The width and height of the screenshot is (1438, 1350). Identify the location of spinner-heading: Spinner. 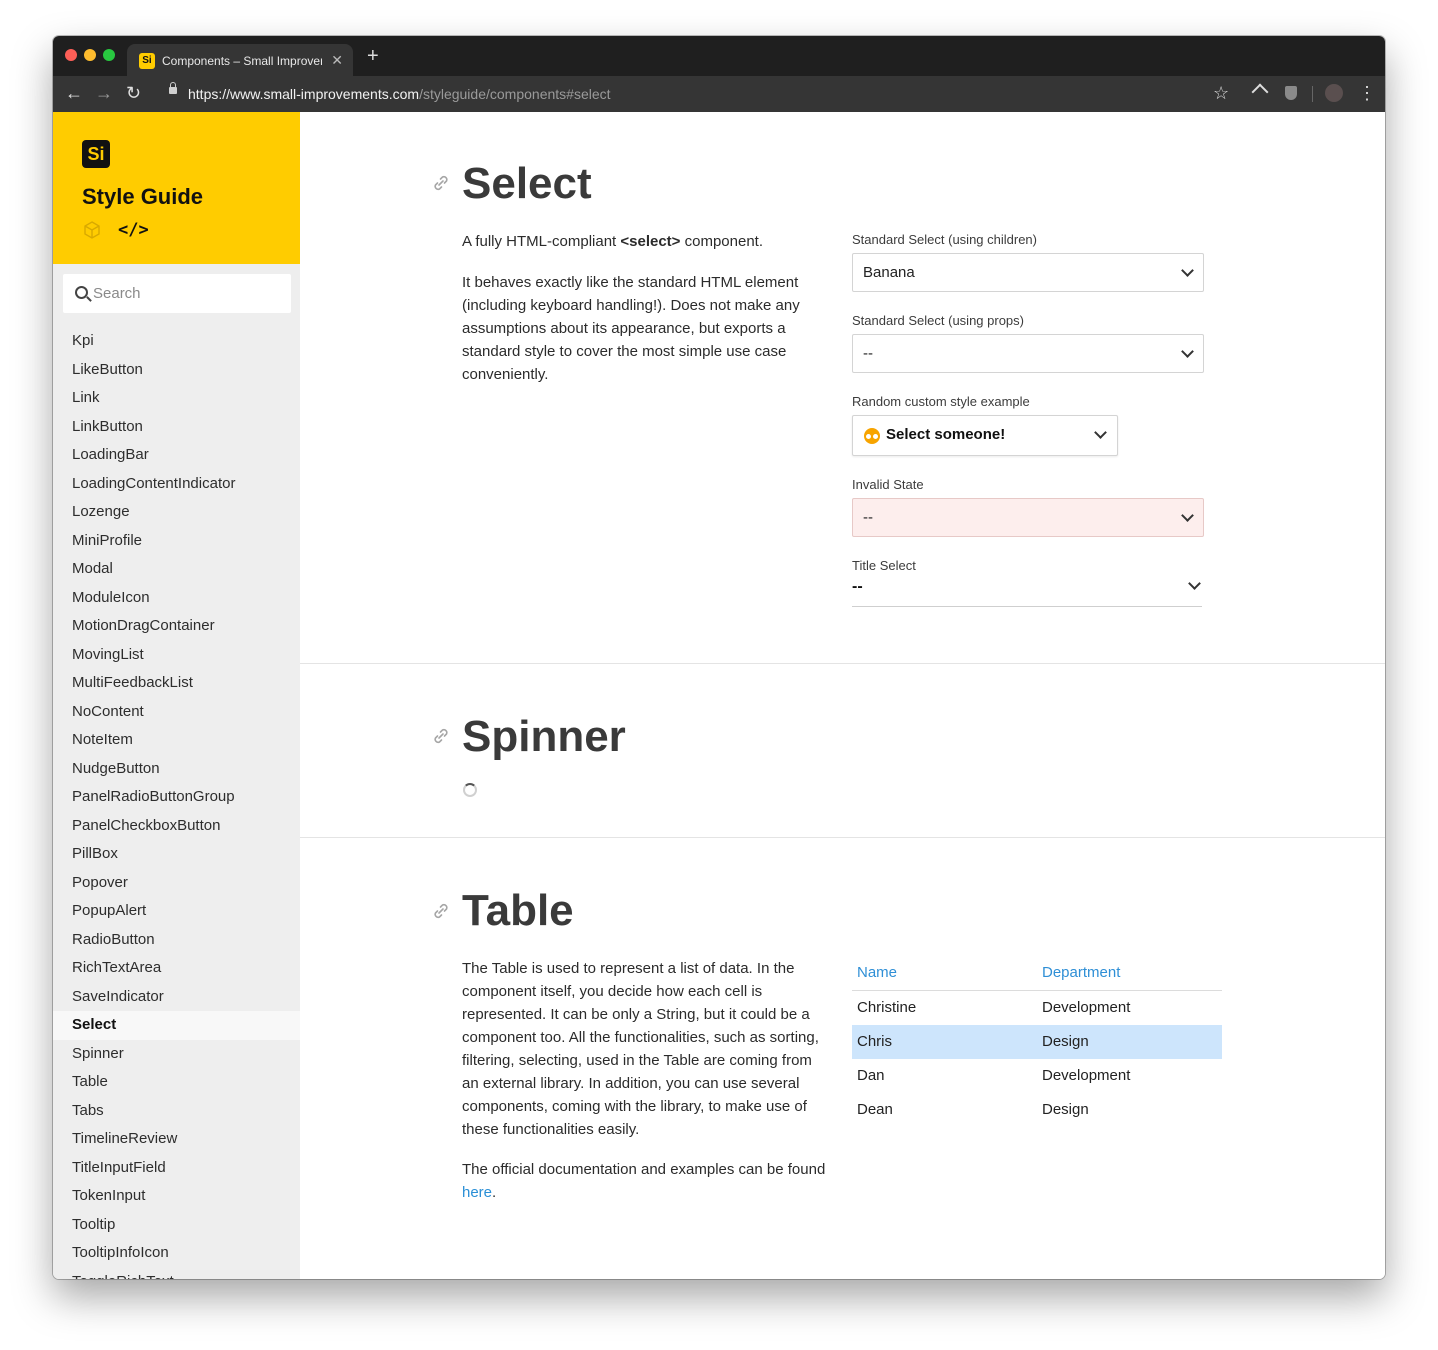
(544, 736).